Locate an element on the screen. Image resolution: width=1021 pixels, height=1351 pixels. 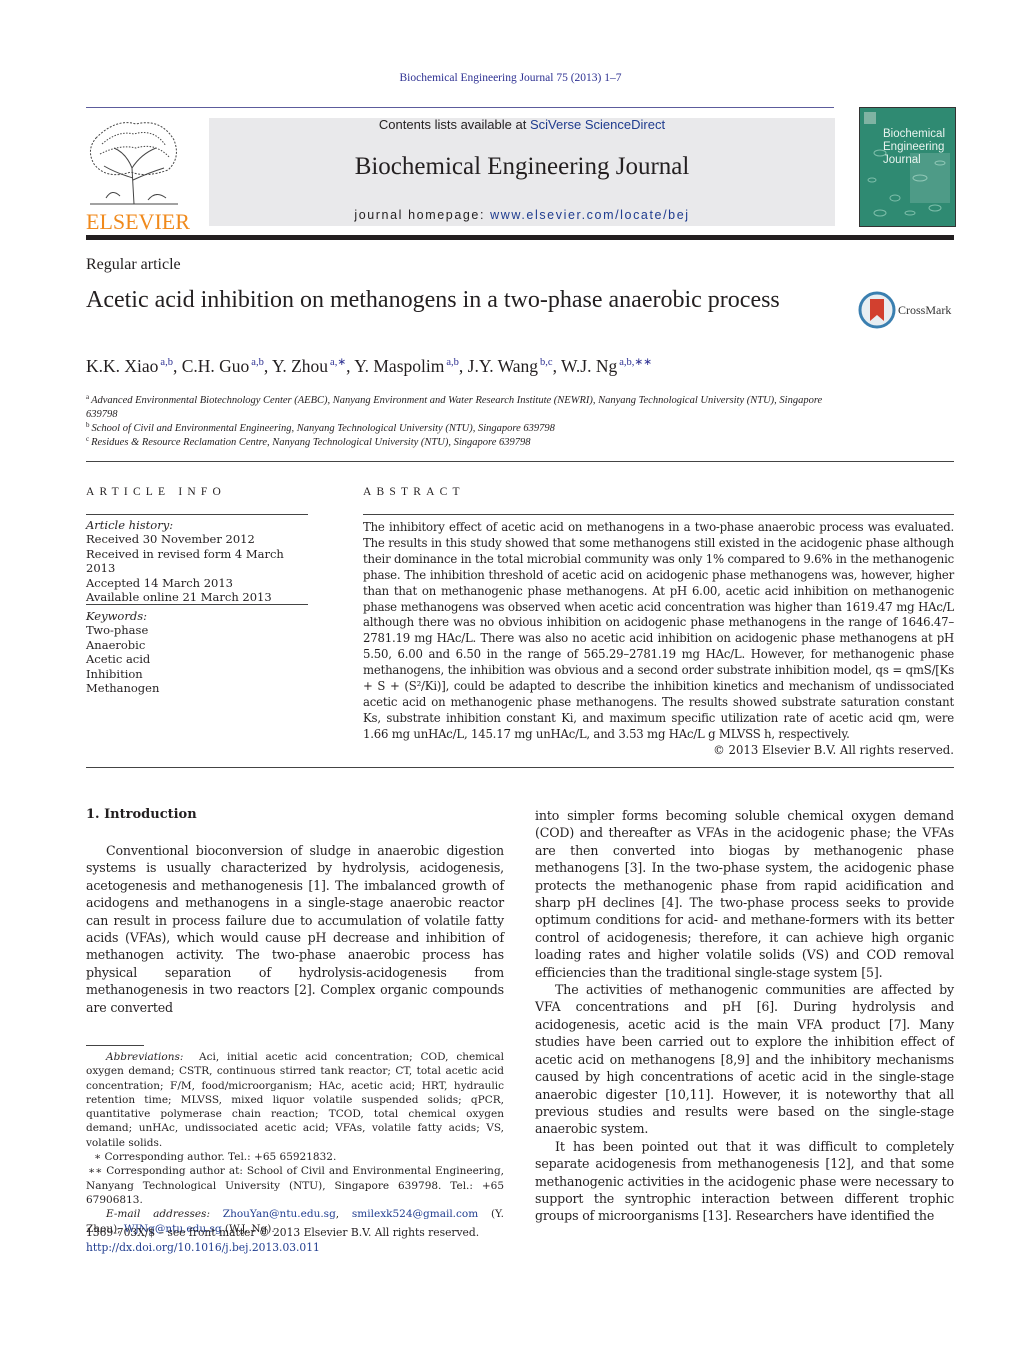
article-type: Regular article is located at coordinates (133, 264).